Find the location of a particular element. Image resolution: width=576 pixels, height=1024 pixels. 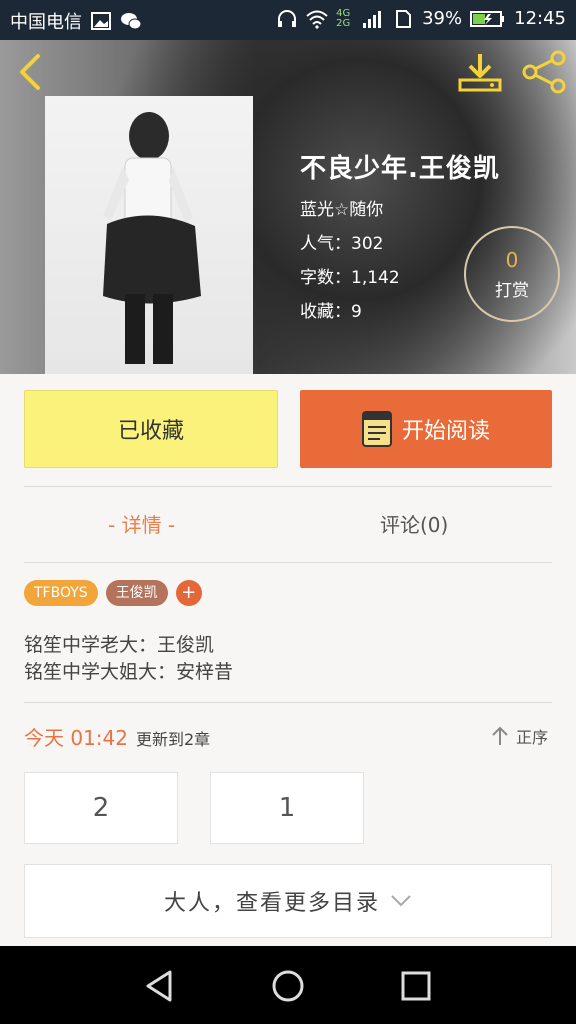

chapter-item: 2 is located at coordinates (101, 808).